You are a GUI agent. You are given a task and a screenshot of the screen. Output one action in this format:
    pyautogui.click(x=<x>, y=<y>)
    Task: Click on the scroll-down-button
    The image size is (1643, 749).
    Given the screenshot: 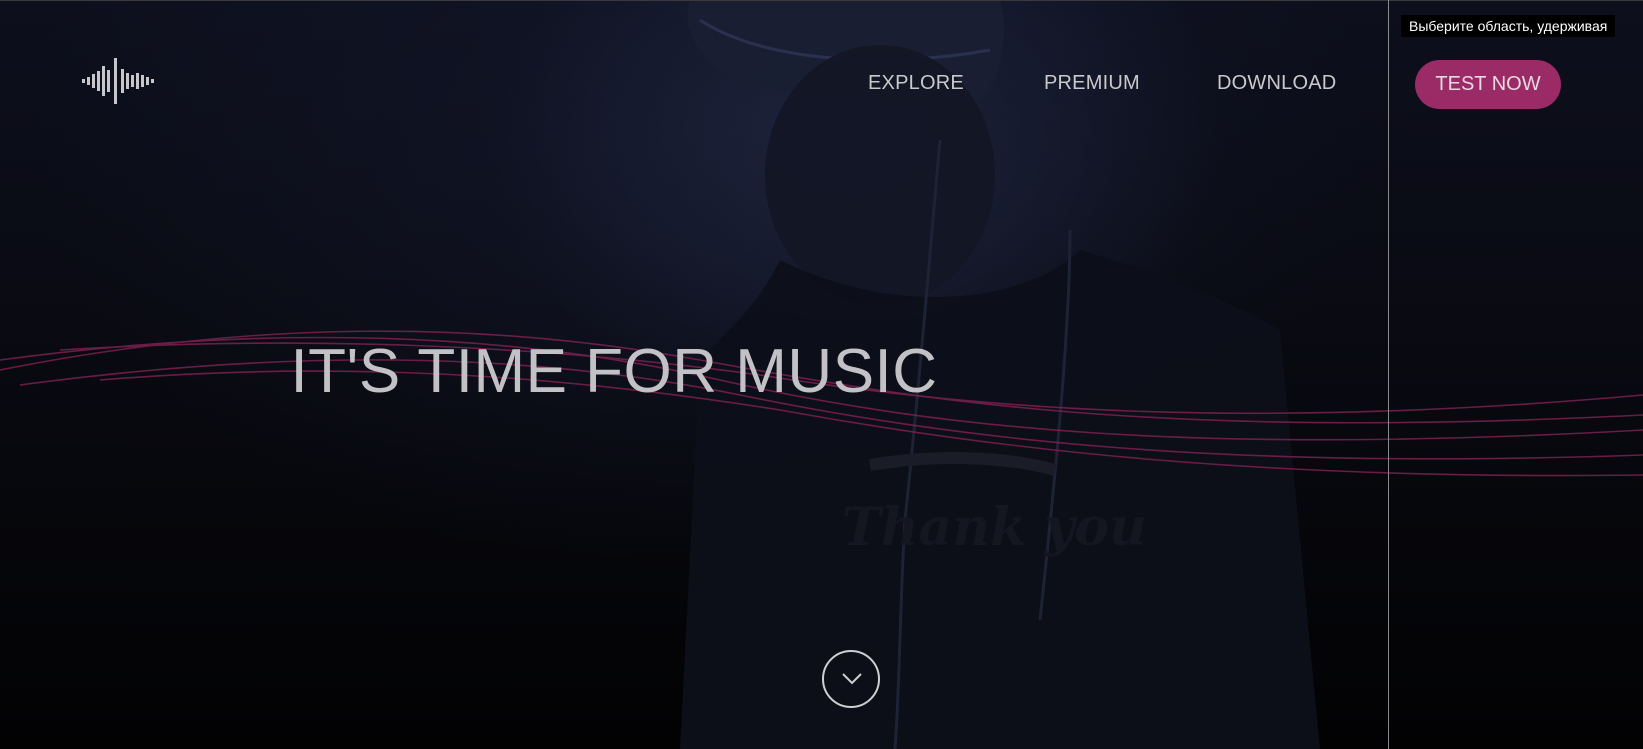 What is the action you would take?
    pyautogui.click(x=851, y=679)
    